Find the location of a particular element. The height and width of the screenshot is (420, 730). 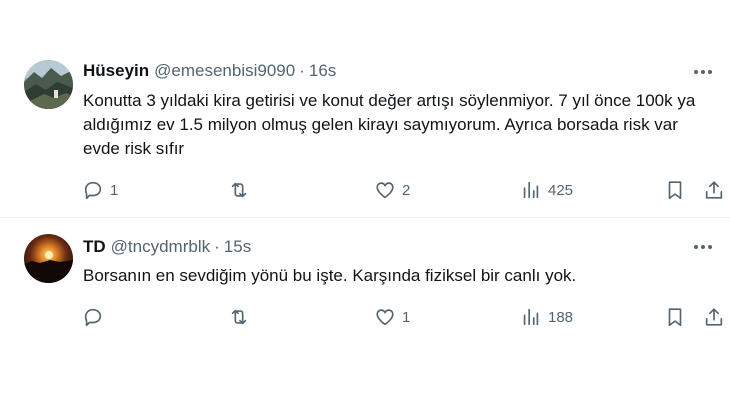

reply-count: 1 is located at coordinates (114, 190).